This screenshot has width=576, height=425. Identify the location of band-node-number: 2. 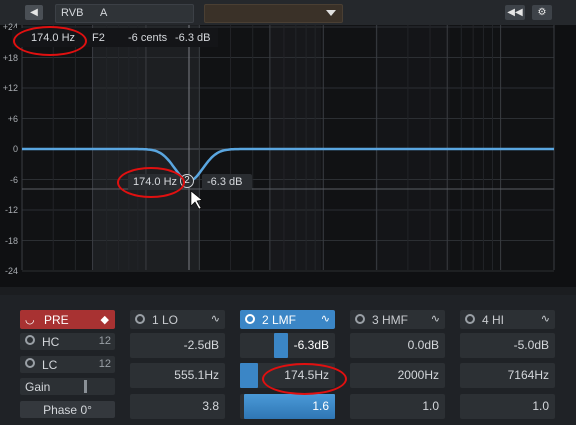
(187, 180).